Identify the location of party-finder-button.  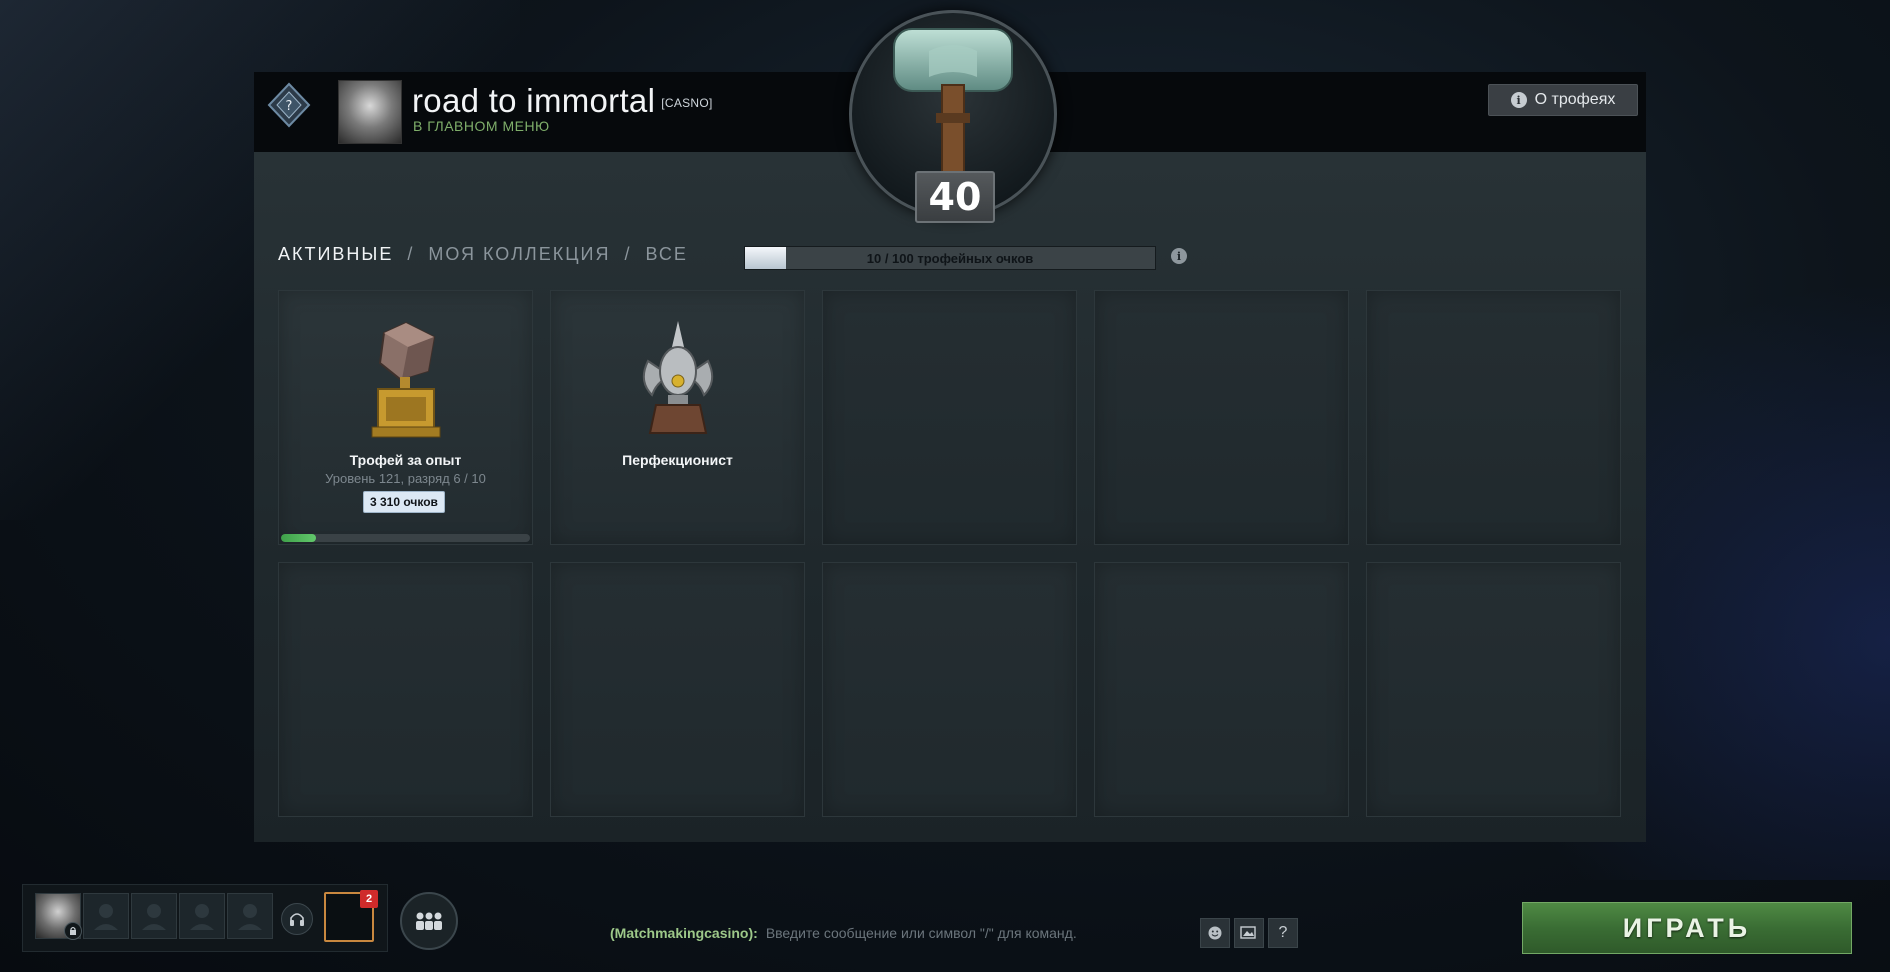
(429, 921).